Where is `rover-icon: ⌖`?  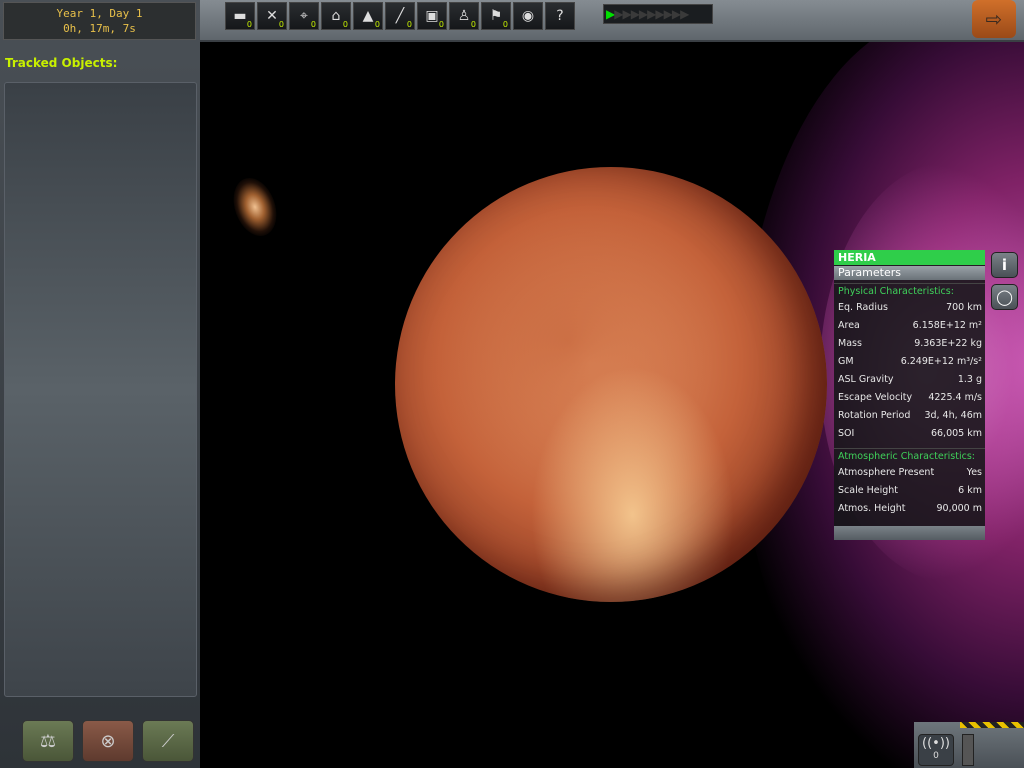
rover-icon: ⌖ is located at coordinates (304, 16).